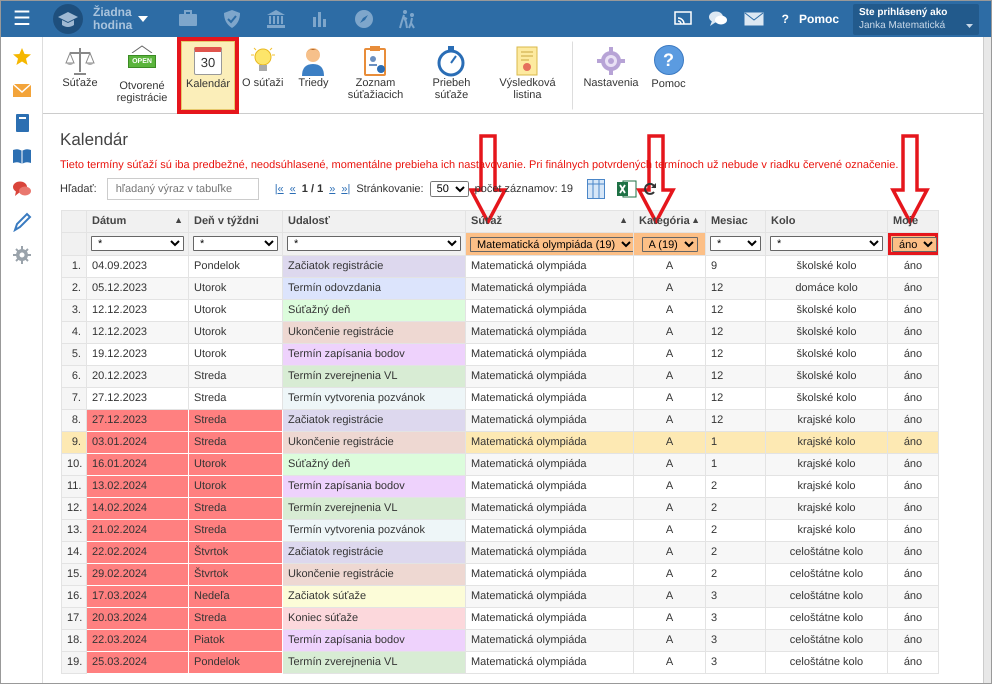 Image resolution: width=1000 pixels, height=684 pixels. Describe the element at coordinates (375, 75) in the screenshot. I see `toolbar-button: Zoznam súťažiacich` at that location.